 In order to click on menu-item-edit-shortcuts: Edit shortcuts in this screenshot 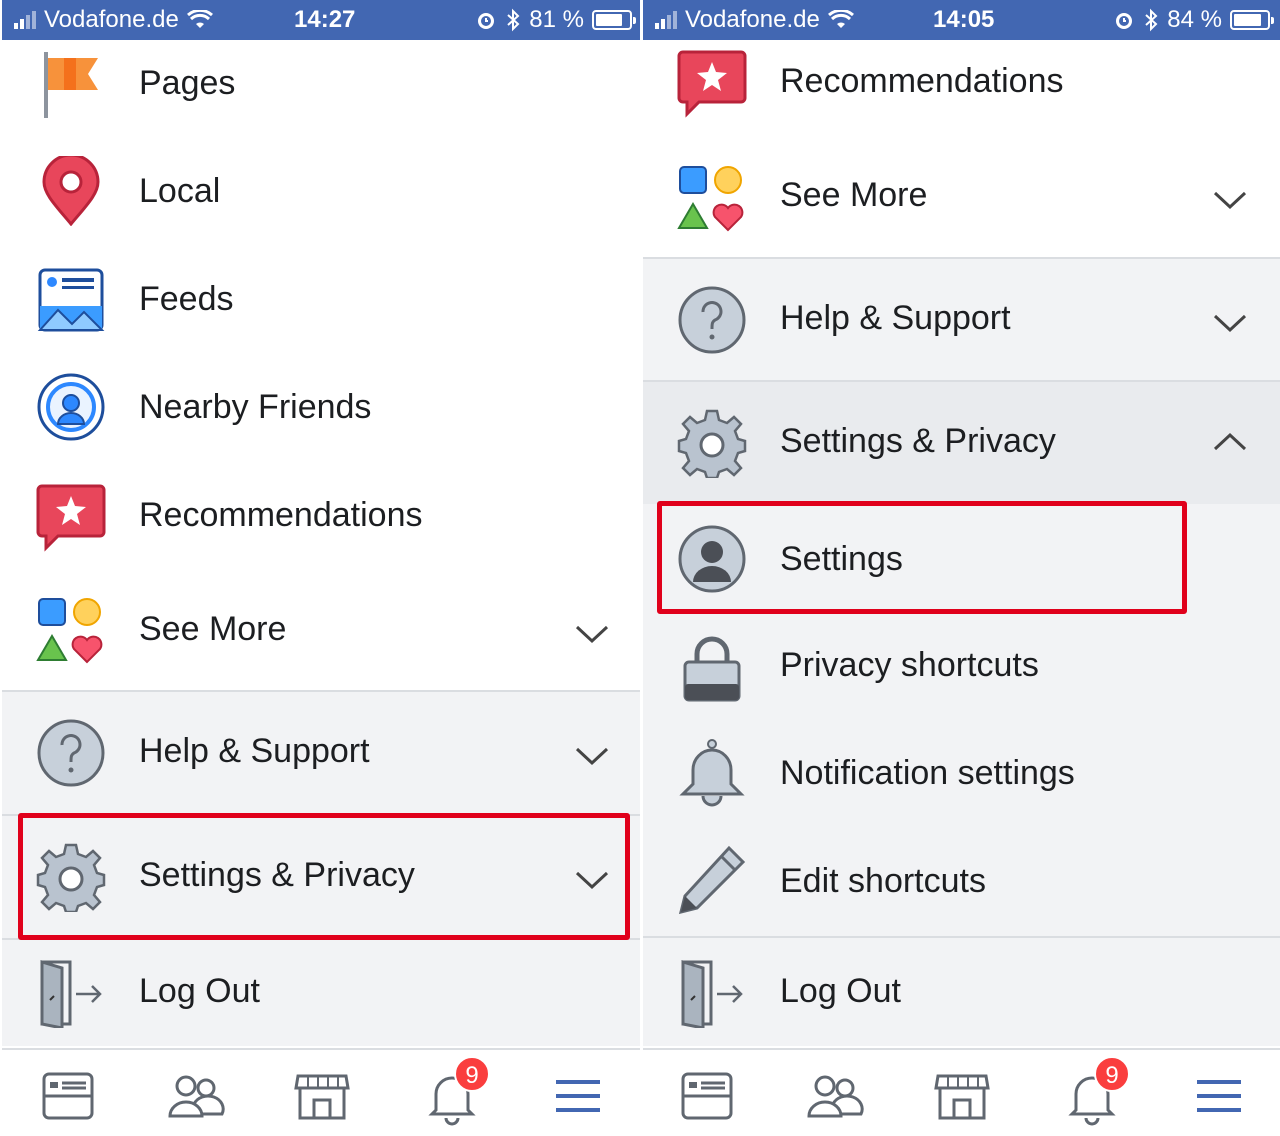, I will do `click(961, 883)`.